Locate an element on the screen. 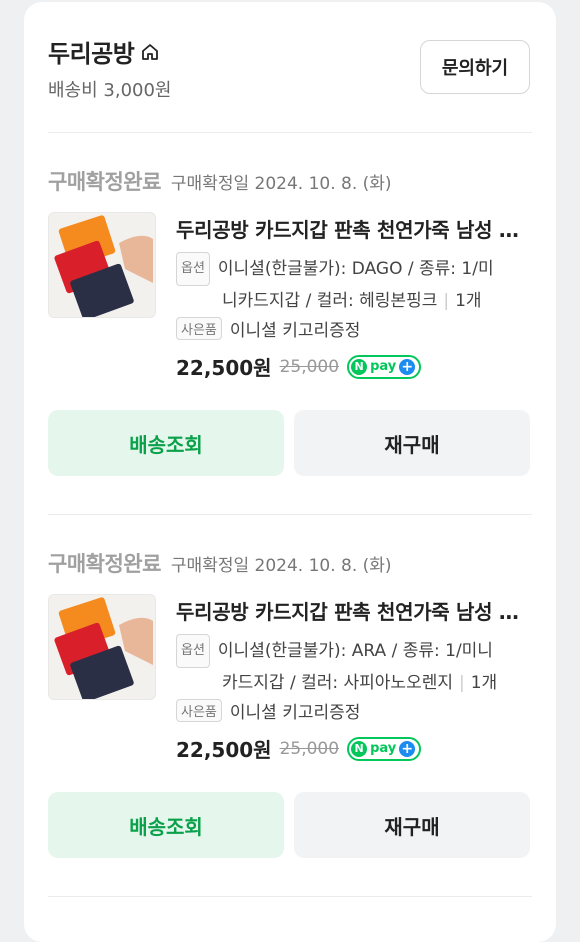 This screenshot has width=580, height=942. shipping-fee: 배송비 3,000원 is located at coordinates (110, 90).